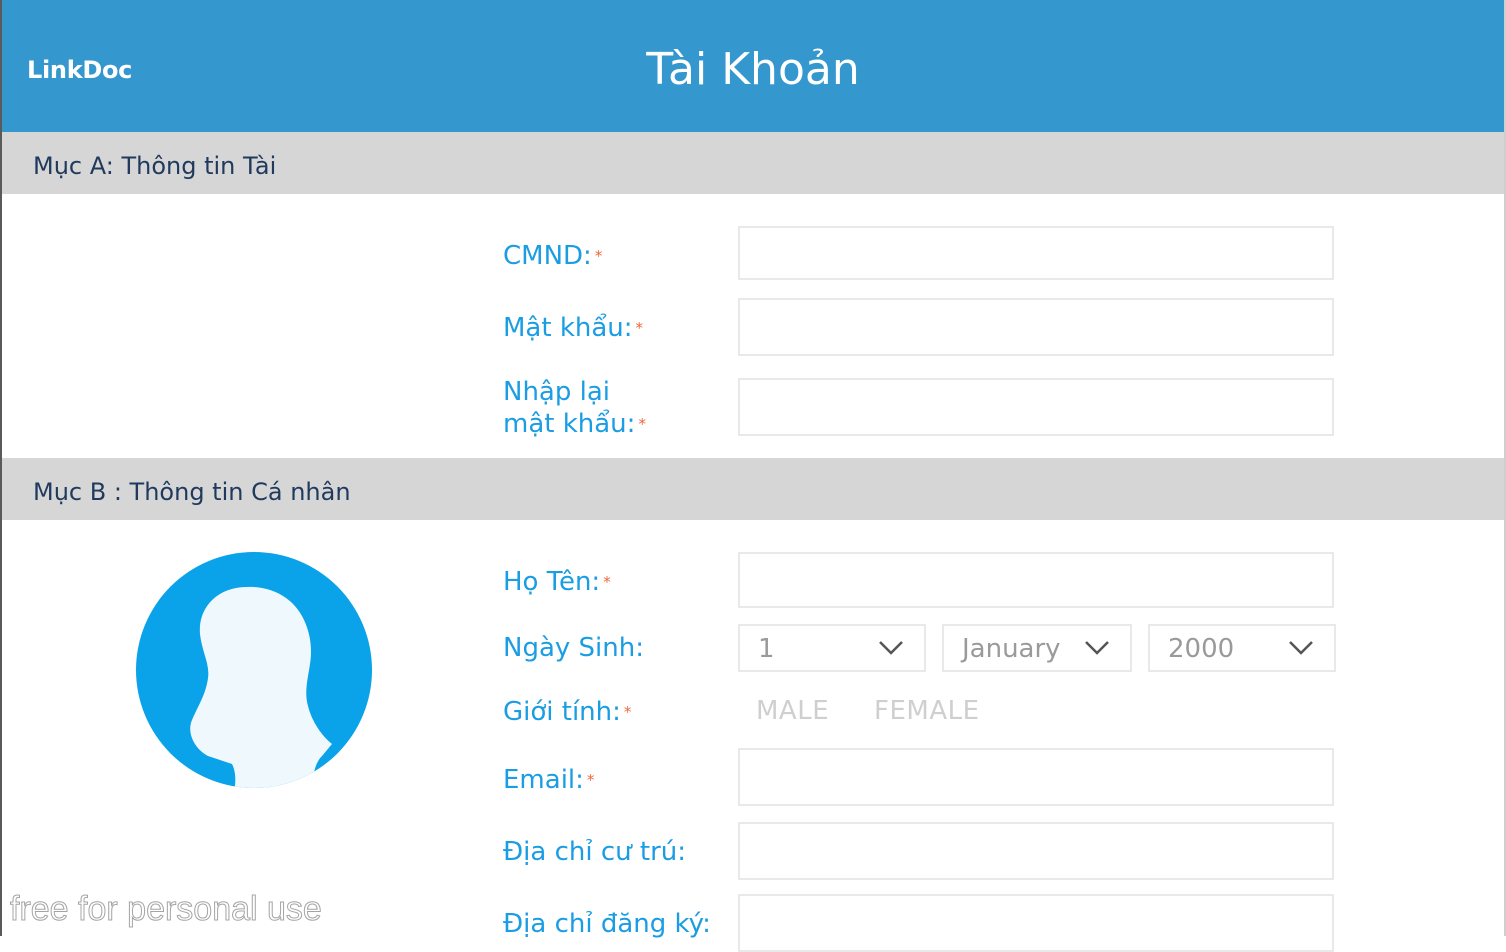 Image resolution: width=1506 pixels, height=952 pixels. What do you see at coordinates (927, 711) in the screenshot?
I see `gender-female-option: FEMALE` at bounding box center [927, 711].